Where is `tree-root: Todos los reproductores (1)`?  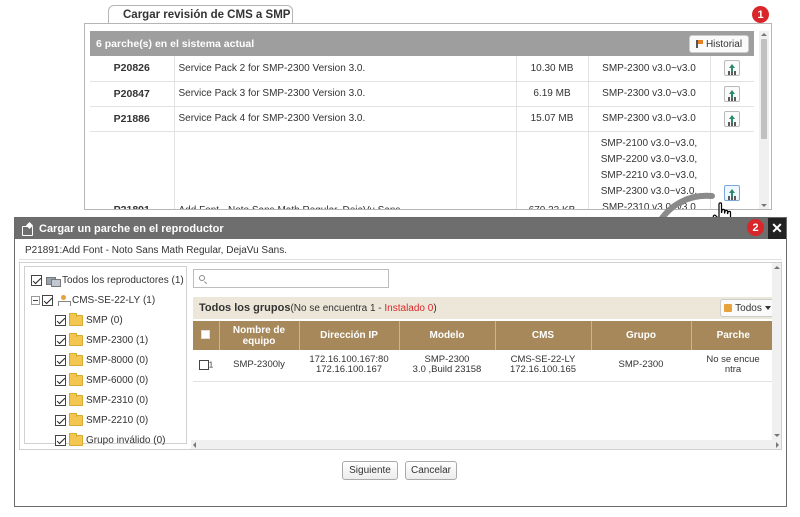 tree-root: Todos los reproductores (1) is located at coordinates (105, 280).